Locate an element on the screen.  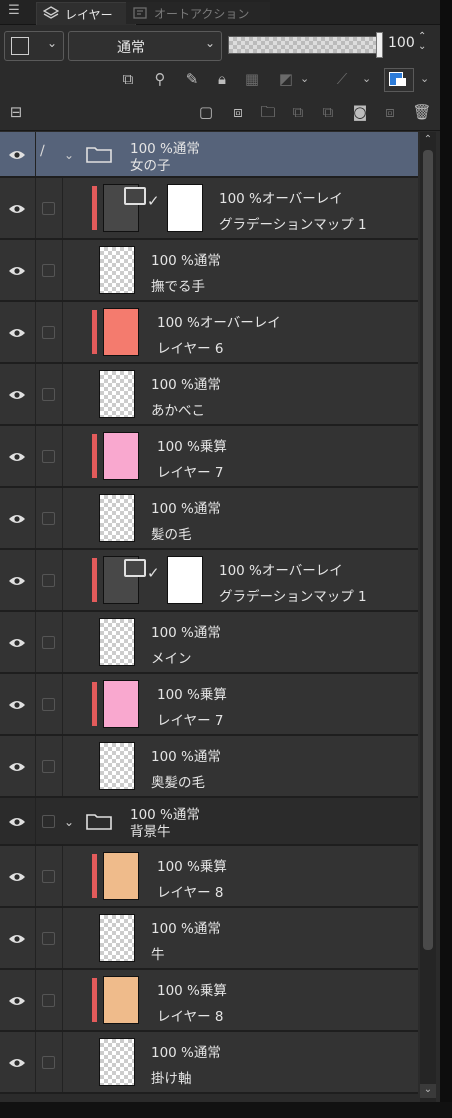
layer-folder-row: ∕ ⌄ 100 %通常 女の子 is located at coordinates (209, 155).